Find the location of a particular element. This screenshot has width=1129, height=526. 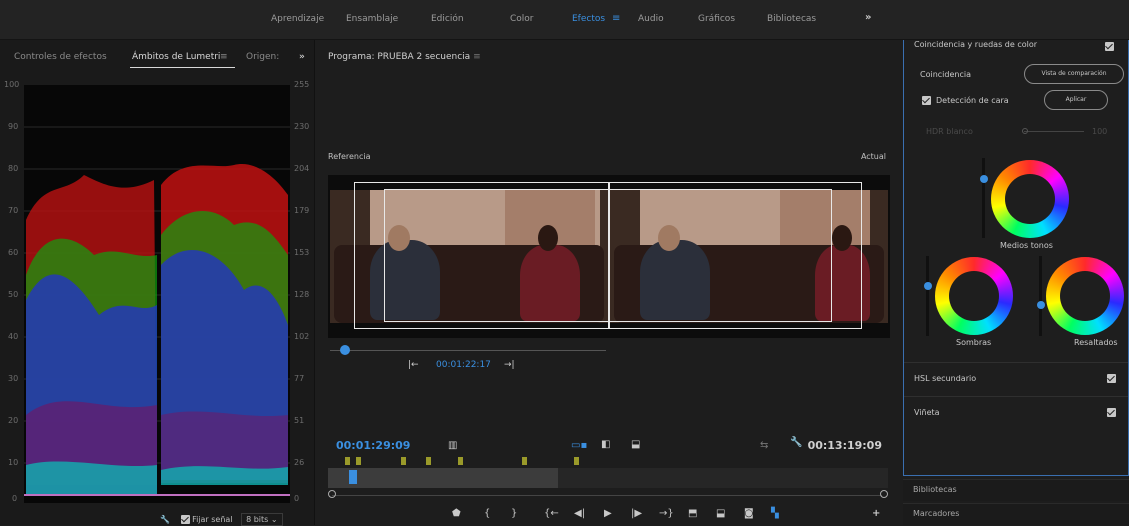

playhead is located at coordinates (353, 477).